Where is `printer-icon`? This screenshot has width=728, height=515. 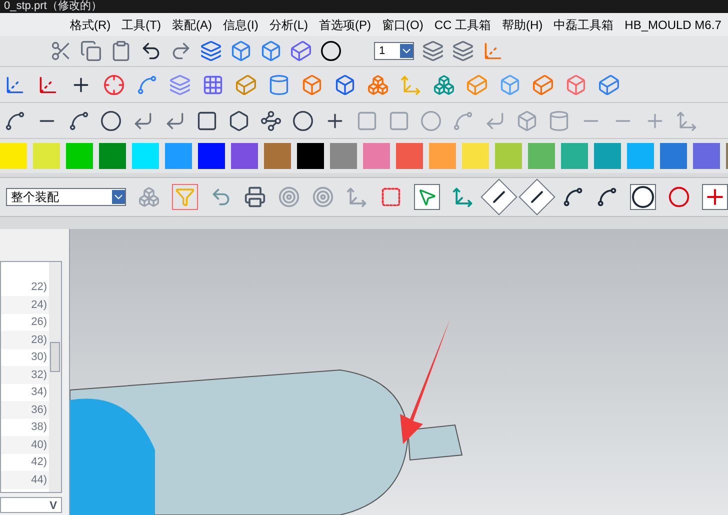 printer-icon is located at coordinates (255, 197).